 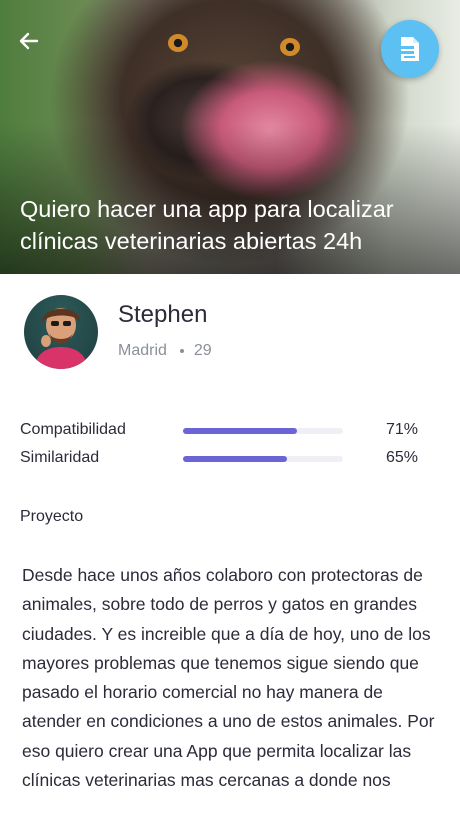 I want to click on user-profile: Stephen Madrid 29, so click(x=230, y=329).